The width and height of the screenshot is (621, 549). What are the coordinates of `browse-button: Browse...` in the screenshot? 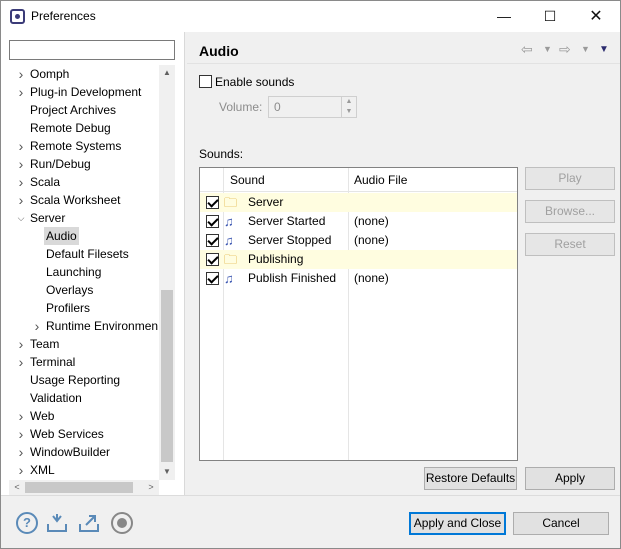 It's located at (570, 211).